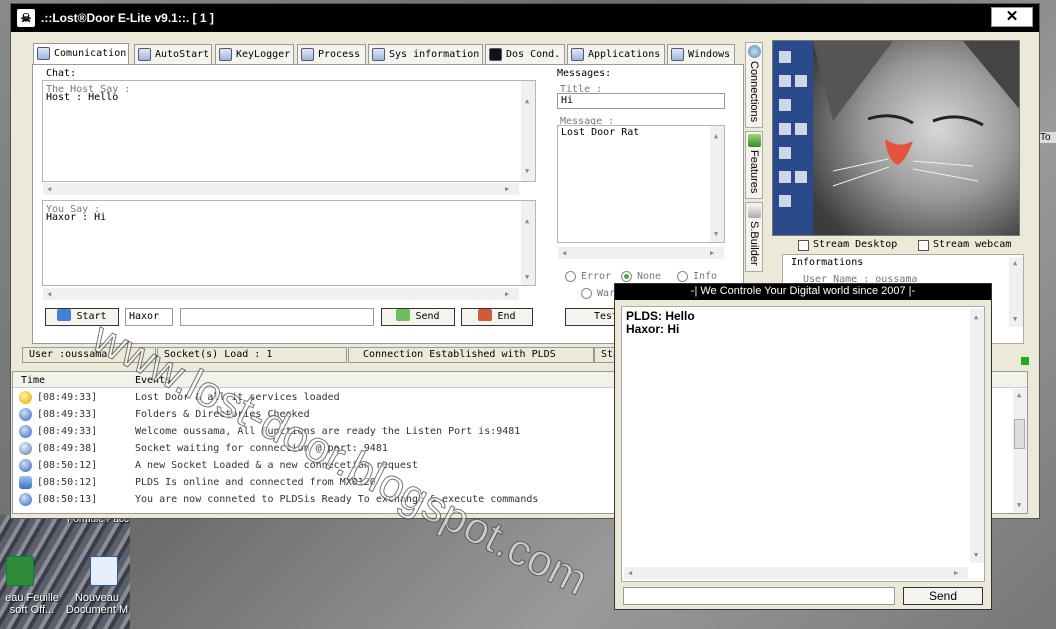  I want to click on tab-autostart: AutoStart, so click(173, 54).